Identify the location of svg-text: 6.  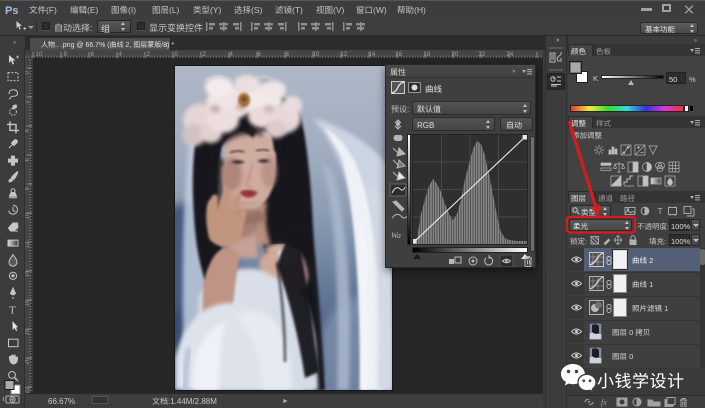
(93, 55).